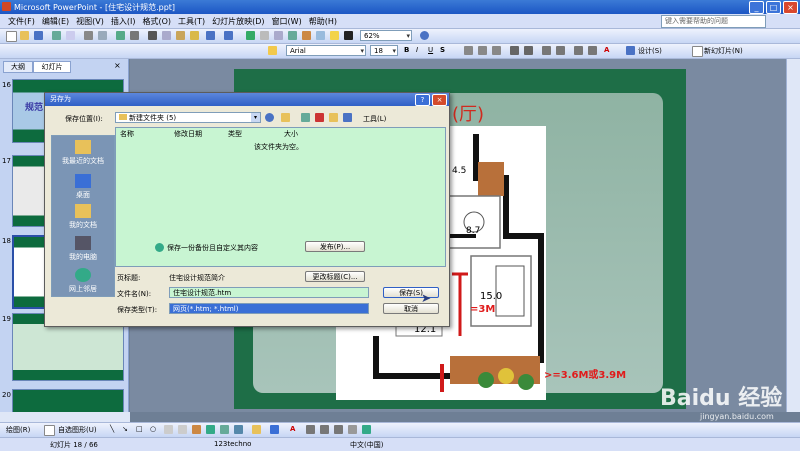 Image resolution: width=800 pixels, height=451 pixels. Describe the element at coordinates (56, 35) in the screenshot. I see `permission-icon` at that location.